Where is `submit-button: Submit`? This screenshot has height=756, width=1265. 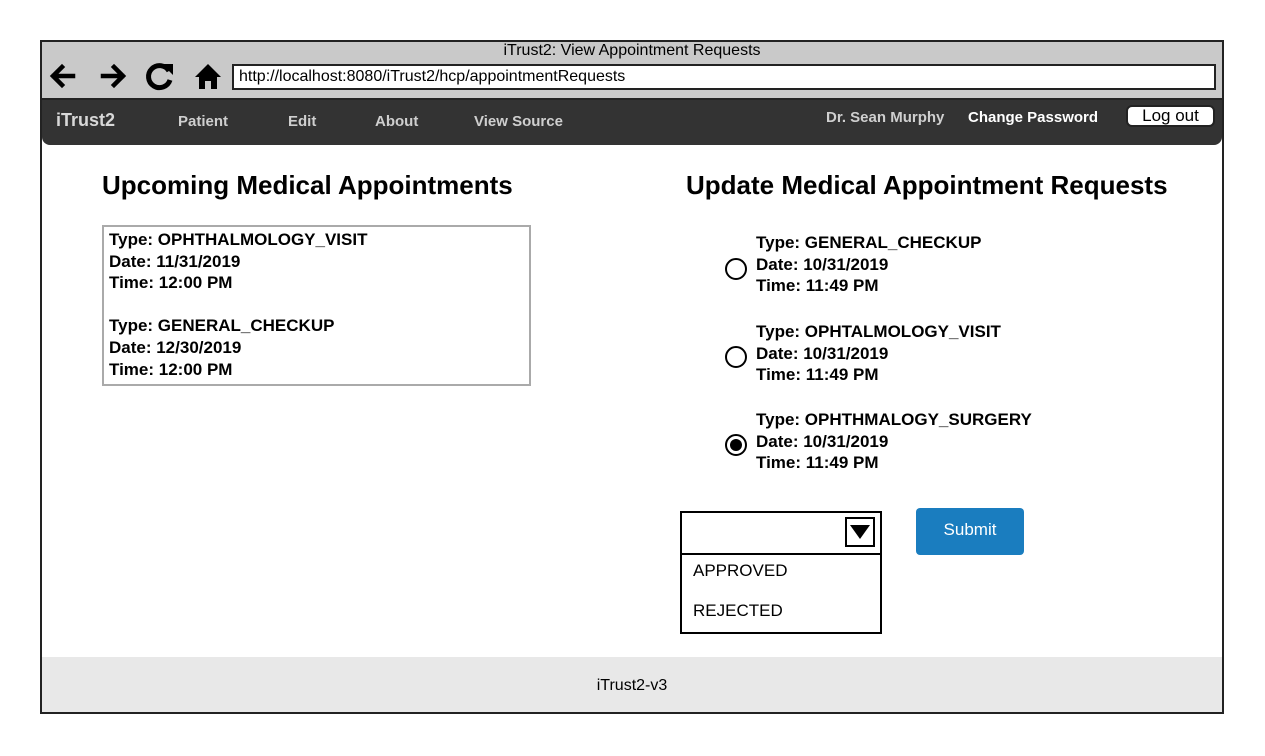 submit-button: Submit is located at coordinates (970, 531).